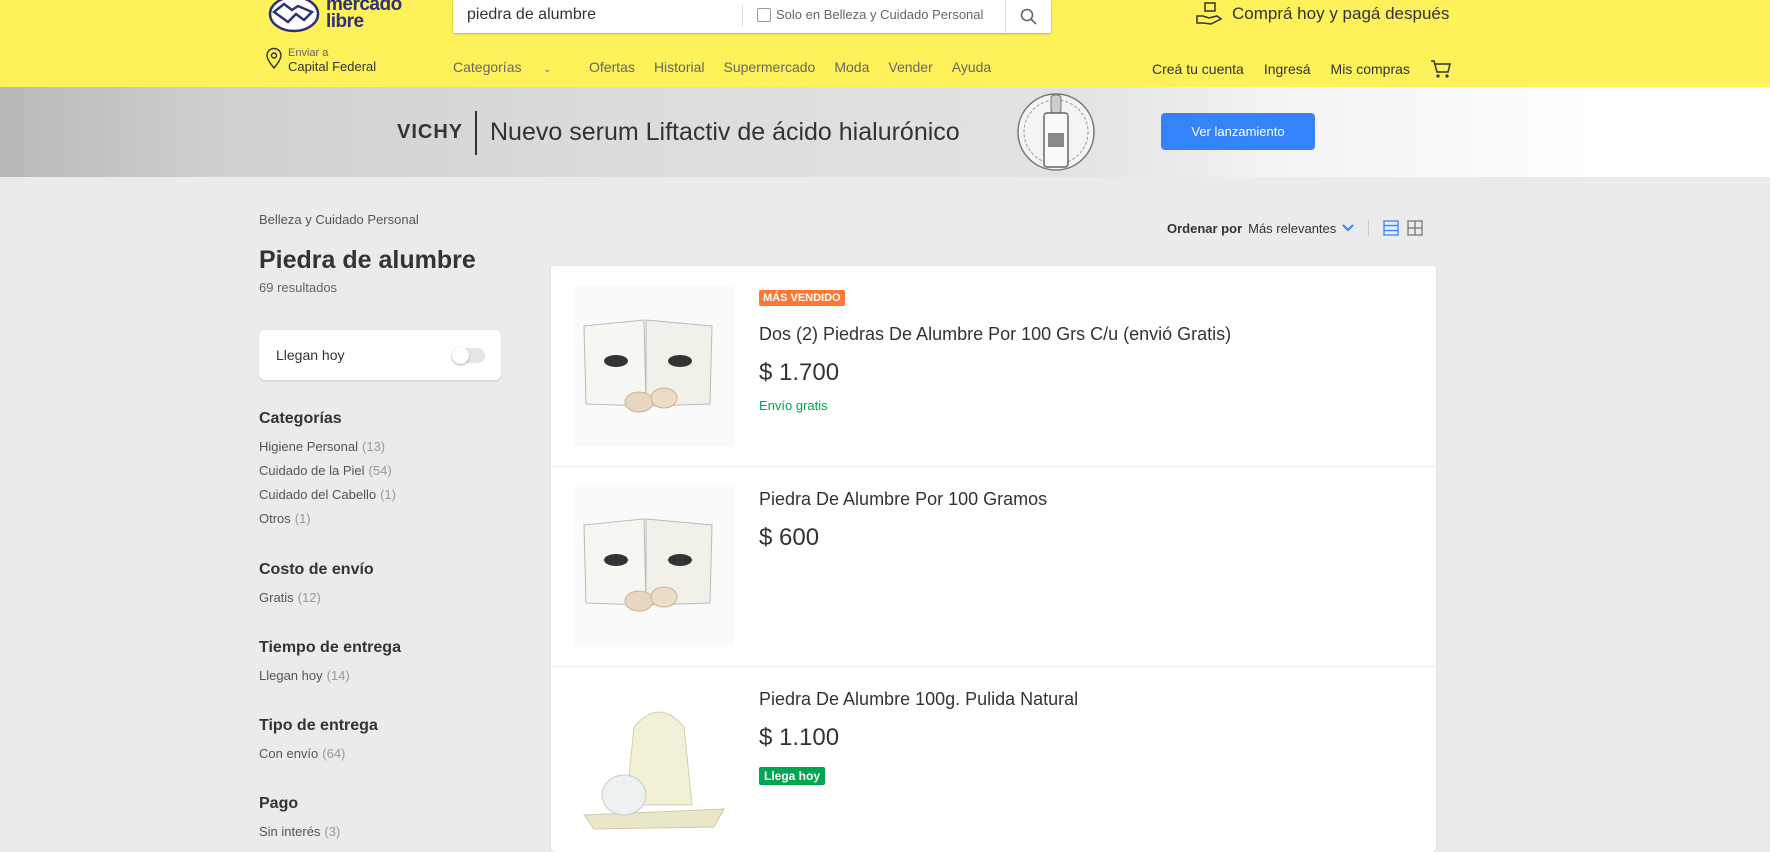  I want to click on mercado-libre-logo: mercado libre, so click(336, 17).